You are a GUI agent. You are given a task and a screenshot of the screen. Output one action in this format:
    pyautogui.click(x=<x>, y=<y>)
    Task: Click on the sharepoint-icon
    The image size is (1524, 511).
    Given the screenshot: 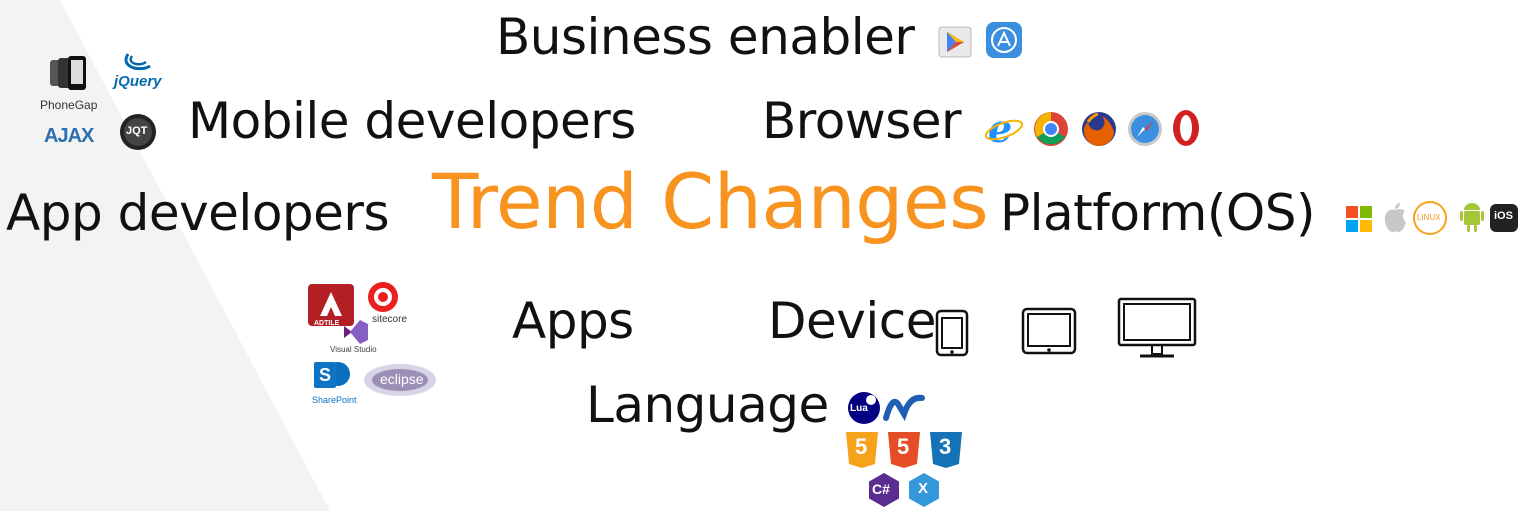 What is the action you would take?
    pyautogui.click(x=332, y=375)
    